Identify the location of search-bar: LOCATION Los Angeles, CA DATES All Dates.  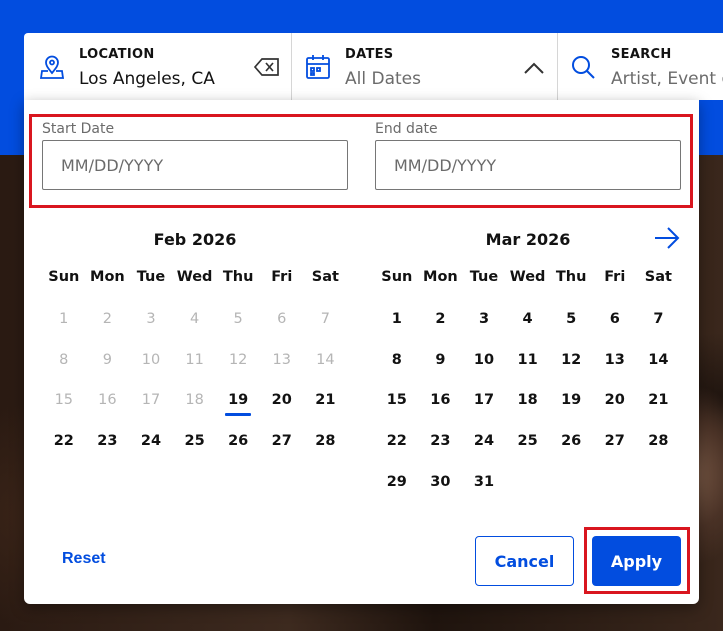
(373, 66).